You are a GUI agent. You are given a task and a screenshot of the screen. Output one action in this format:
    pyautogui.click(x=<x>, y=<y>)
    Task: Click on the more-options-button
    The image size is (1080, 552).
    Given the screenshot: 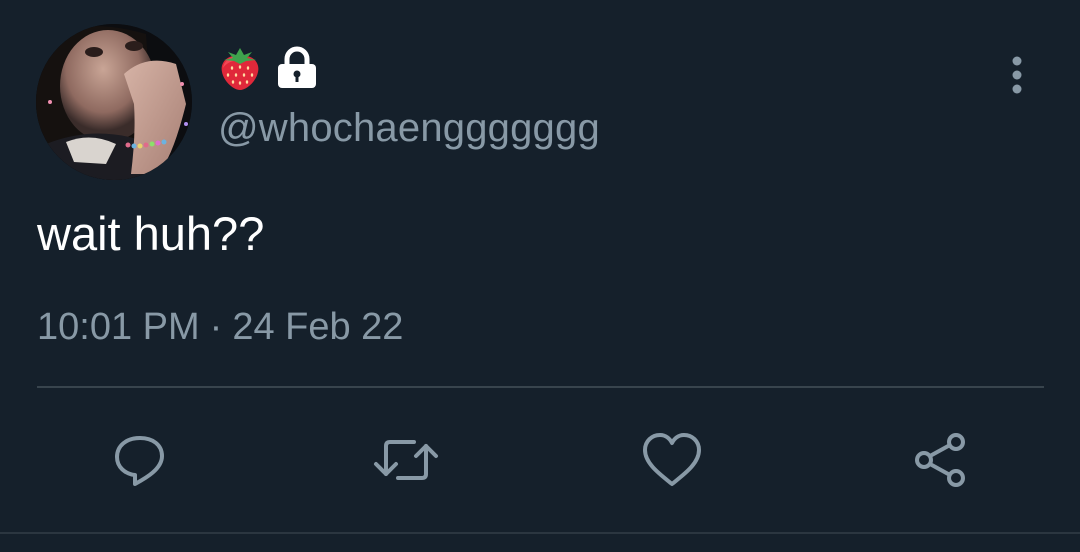 What is the action you would take?
    pyautogui.click(x=1017, y=75)
    